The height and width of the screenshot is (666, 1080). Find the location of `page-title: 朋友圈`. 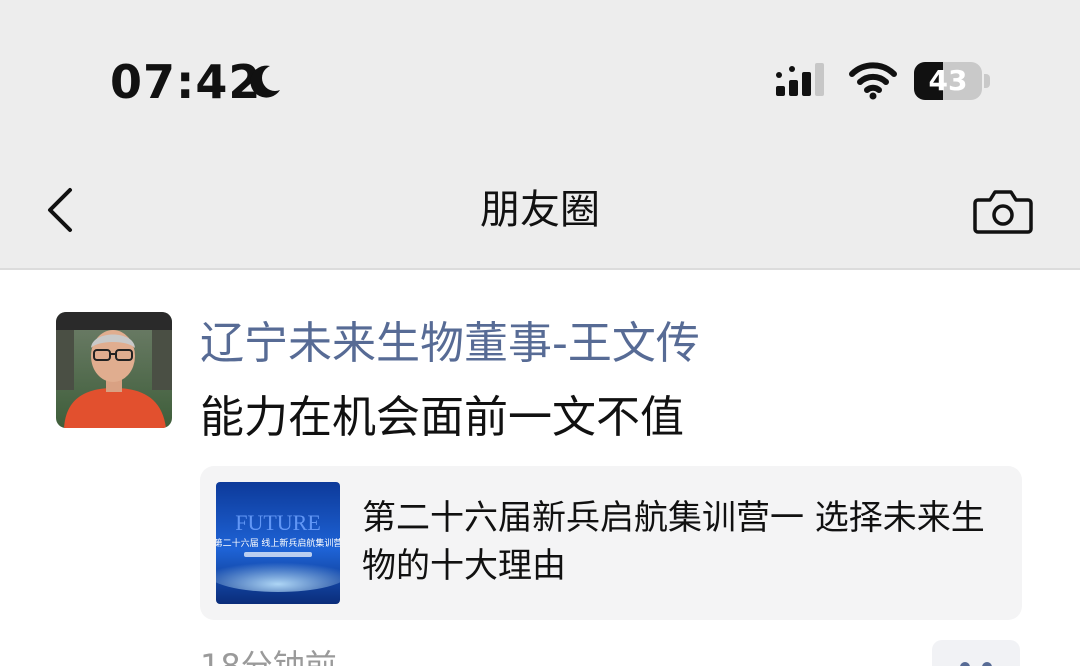

page-title: 朋友圈 is located at coordinates (540, 210).